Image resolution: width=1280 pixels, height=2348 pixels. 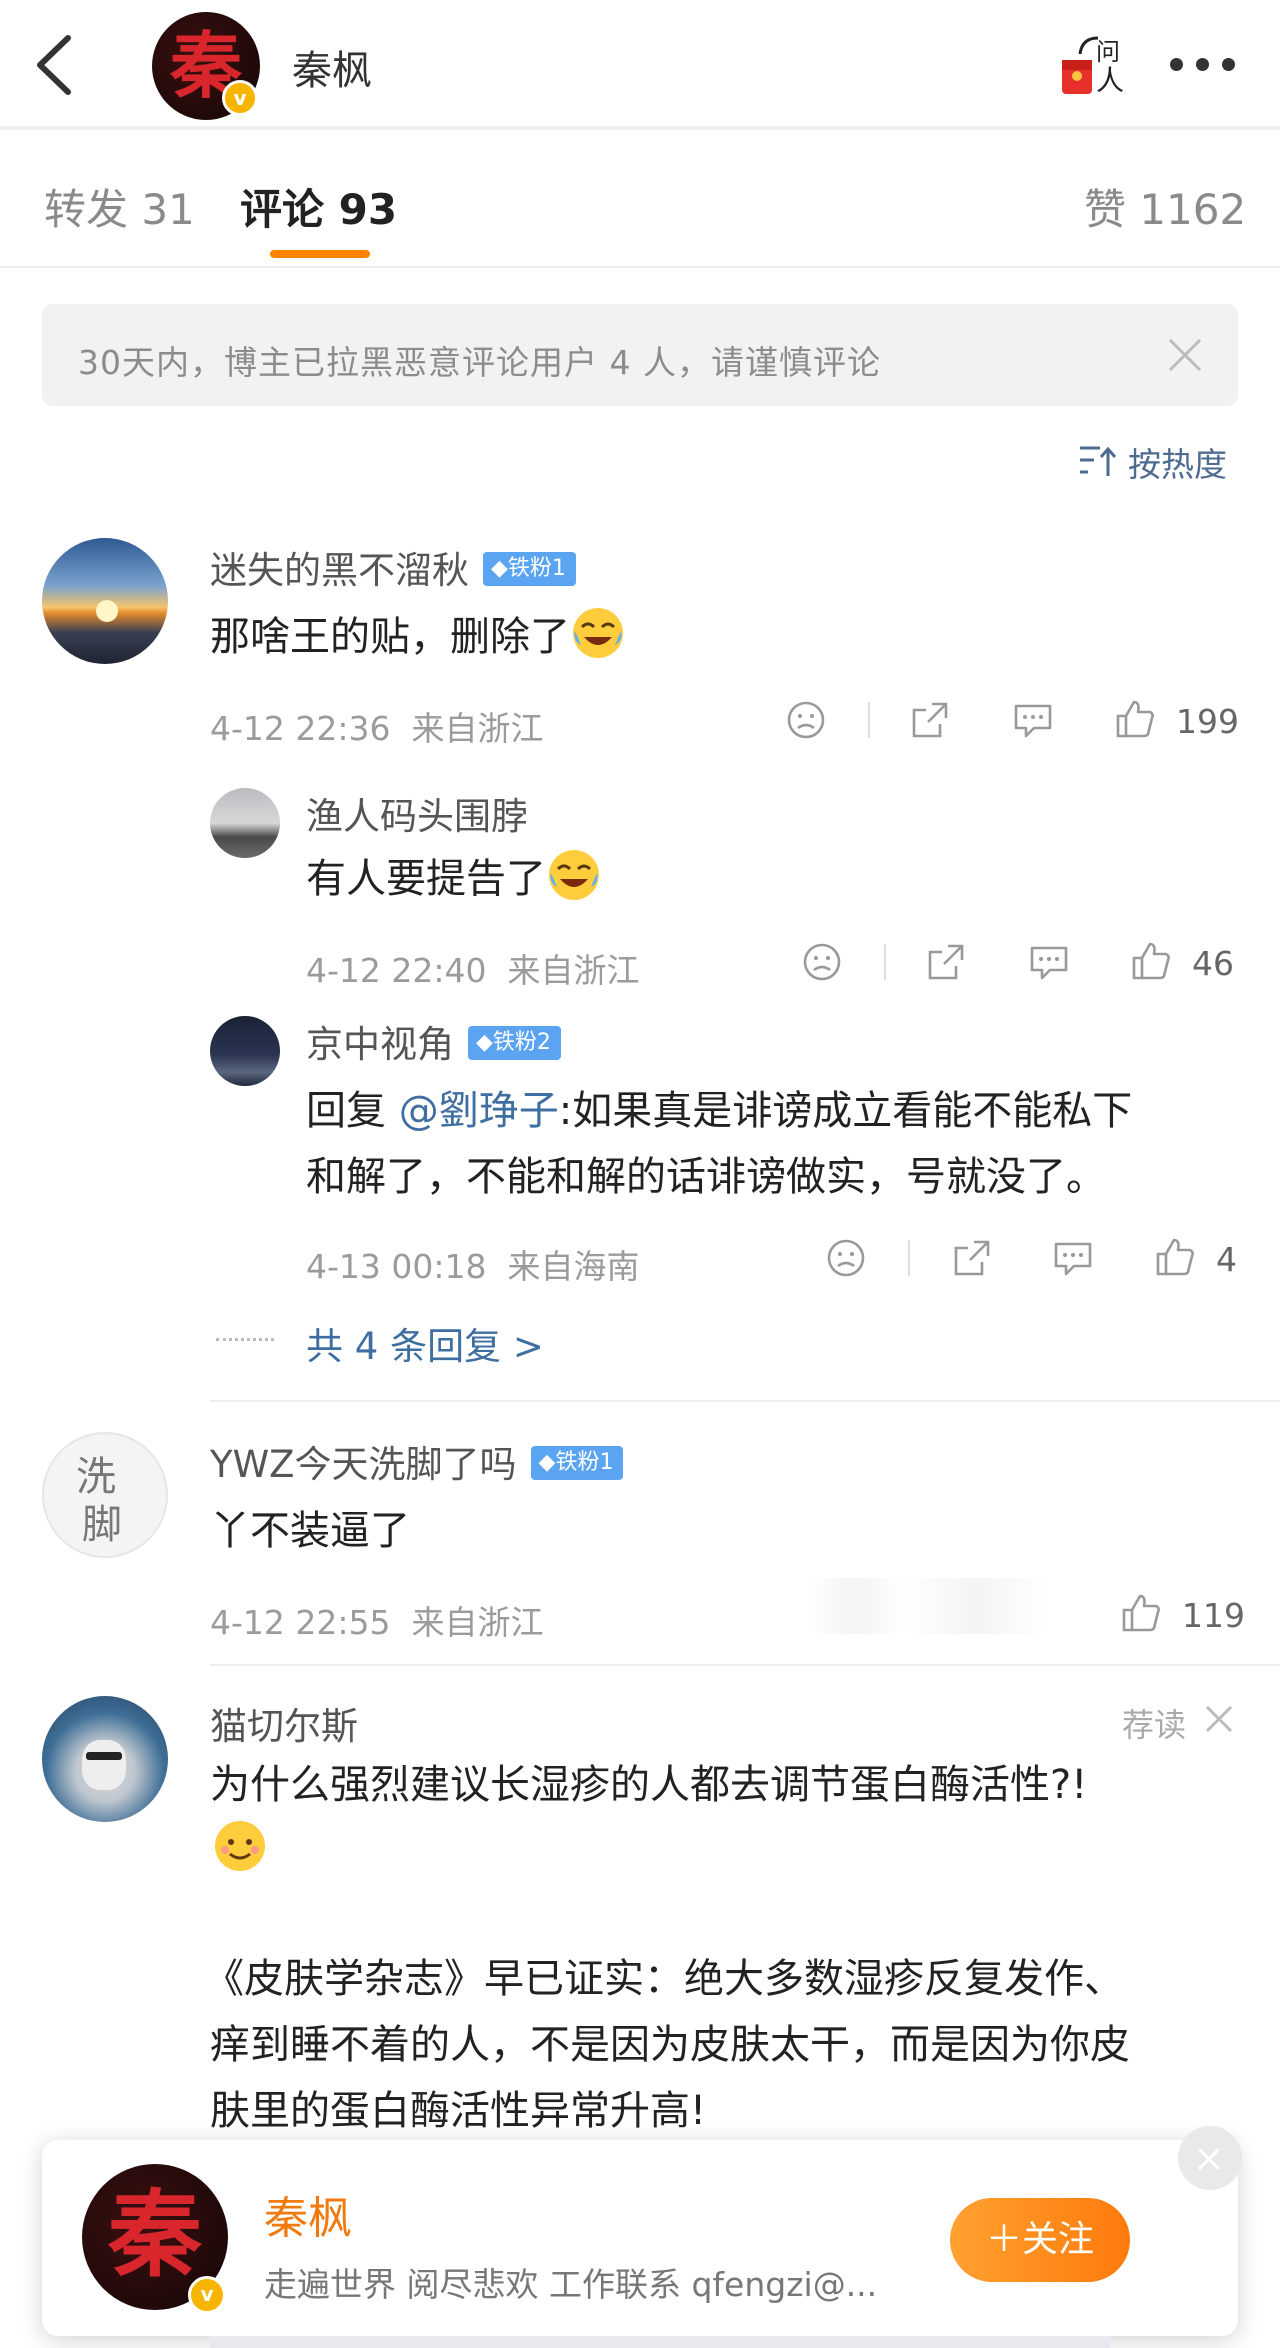 I want to click on follow-button: ＋关注, so click(x=1040, y=2240).